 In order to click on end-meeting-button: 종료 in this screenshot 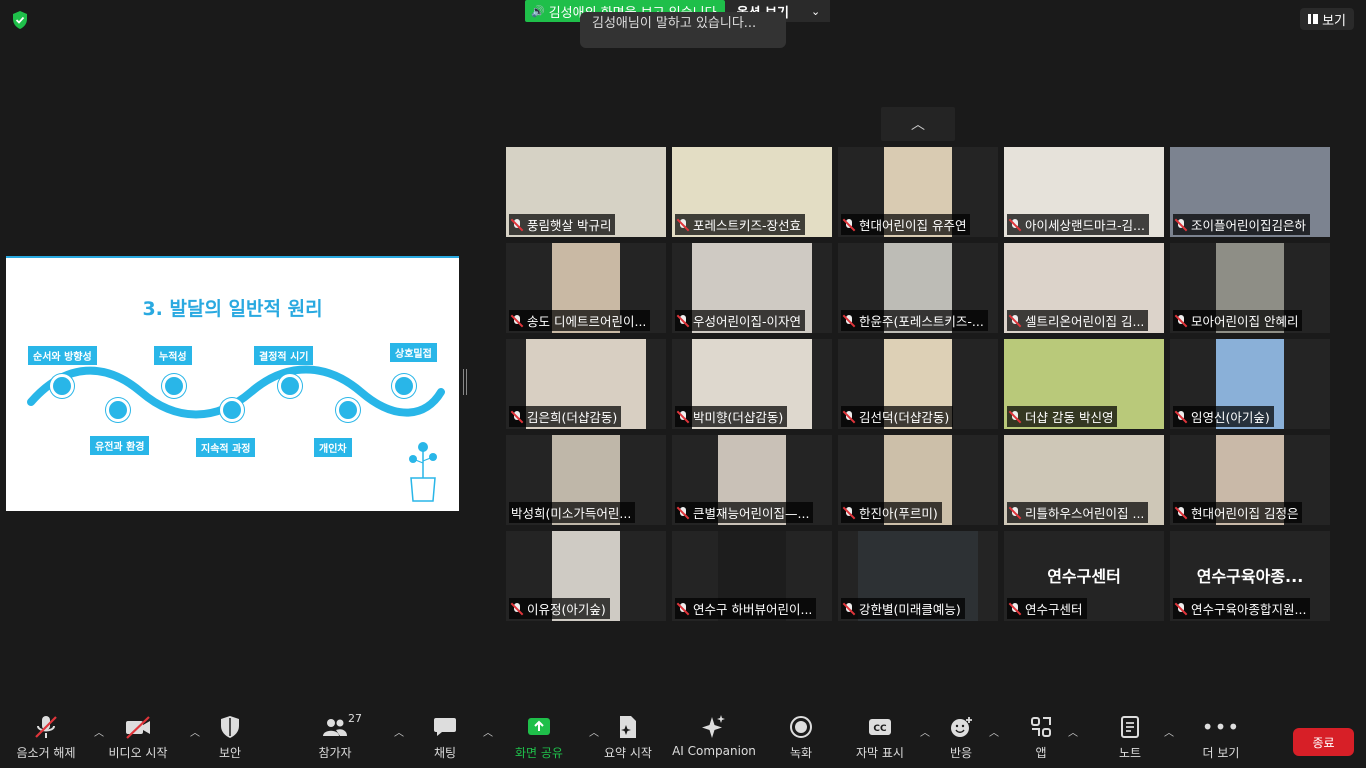, I will do `click(1323, 742)`.